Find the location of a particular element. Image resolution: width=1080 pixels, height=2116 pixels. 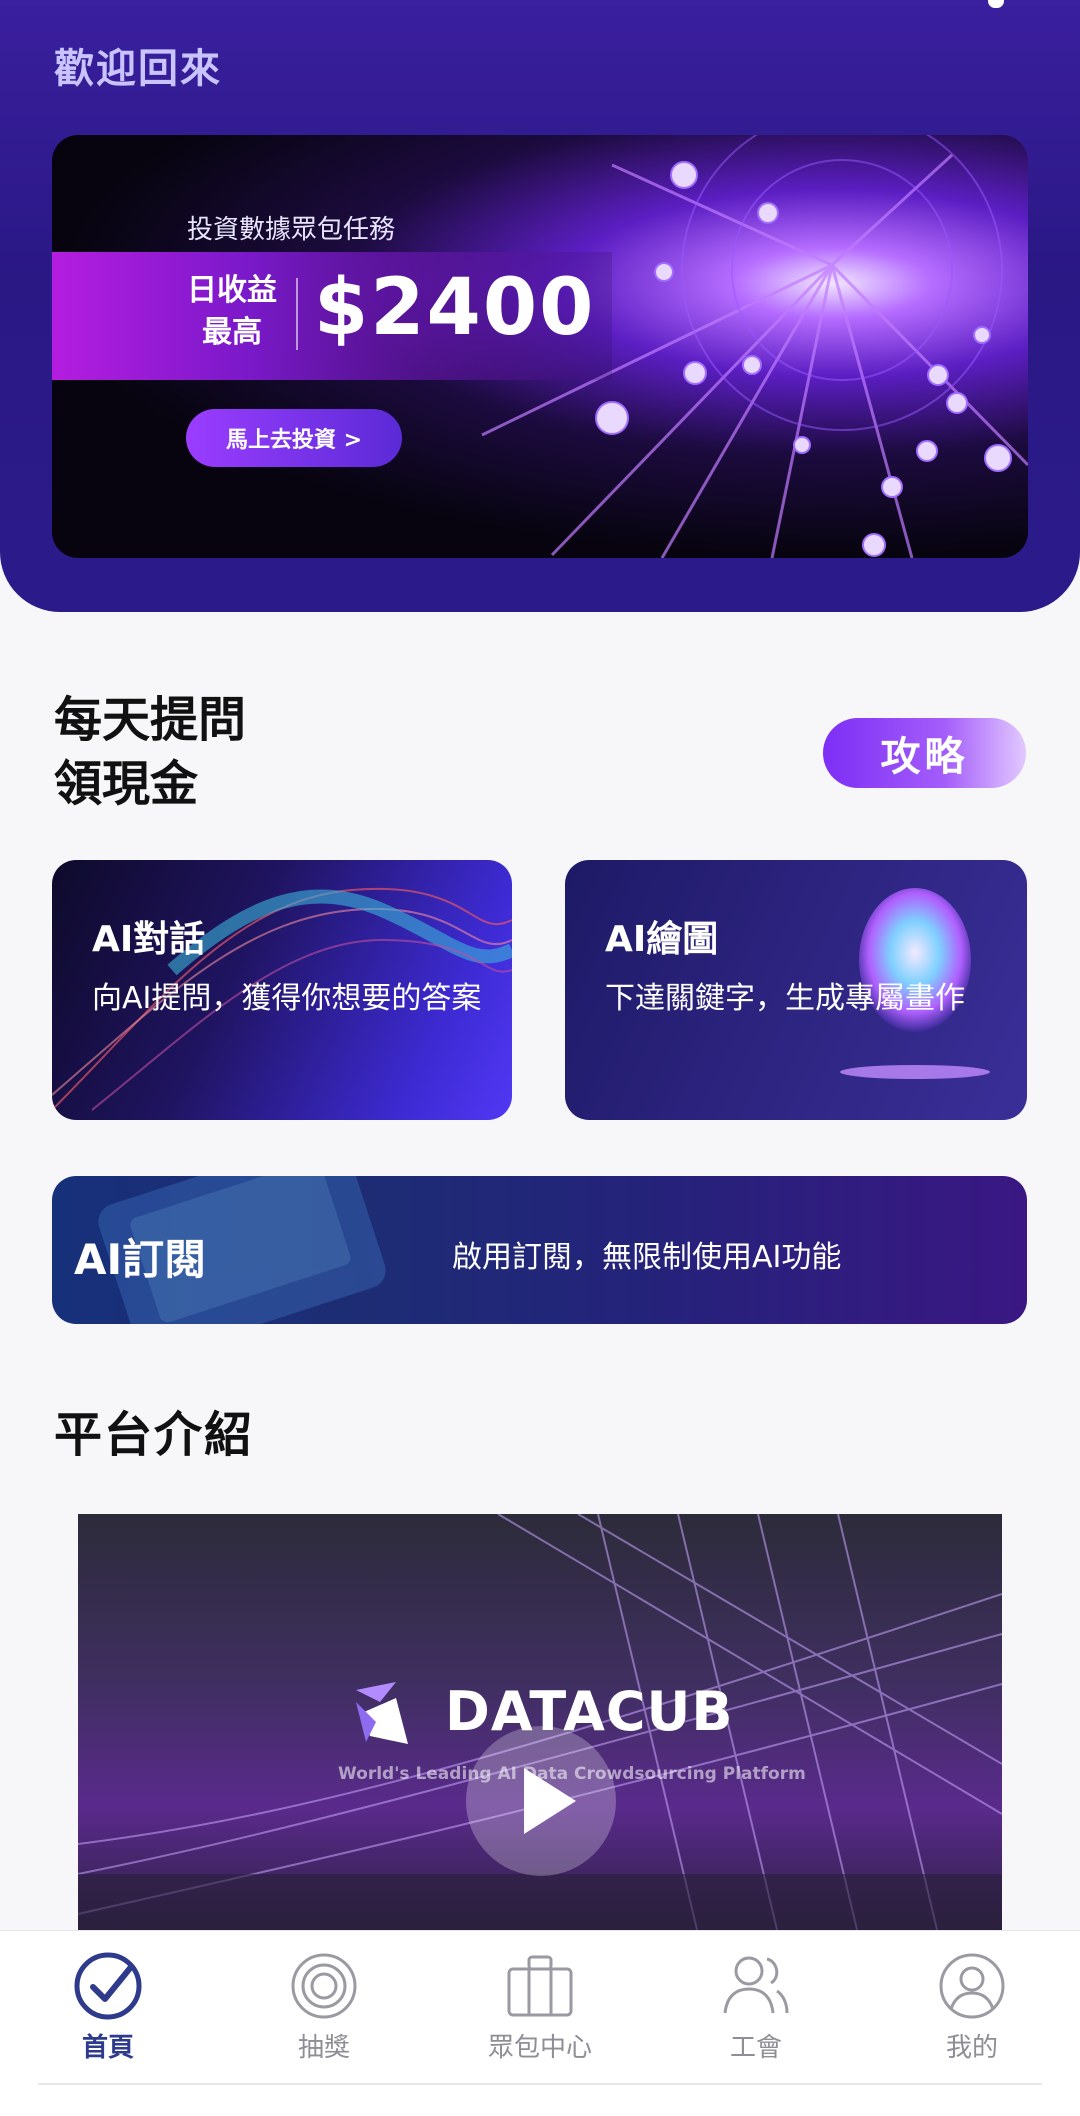

video-logo: DATACUB is located at coordinates (589, 1711).